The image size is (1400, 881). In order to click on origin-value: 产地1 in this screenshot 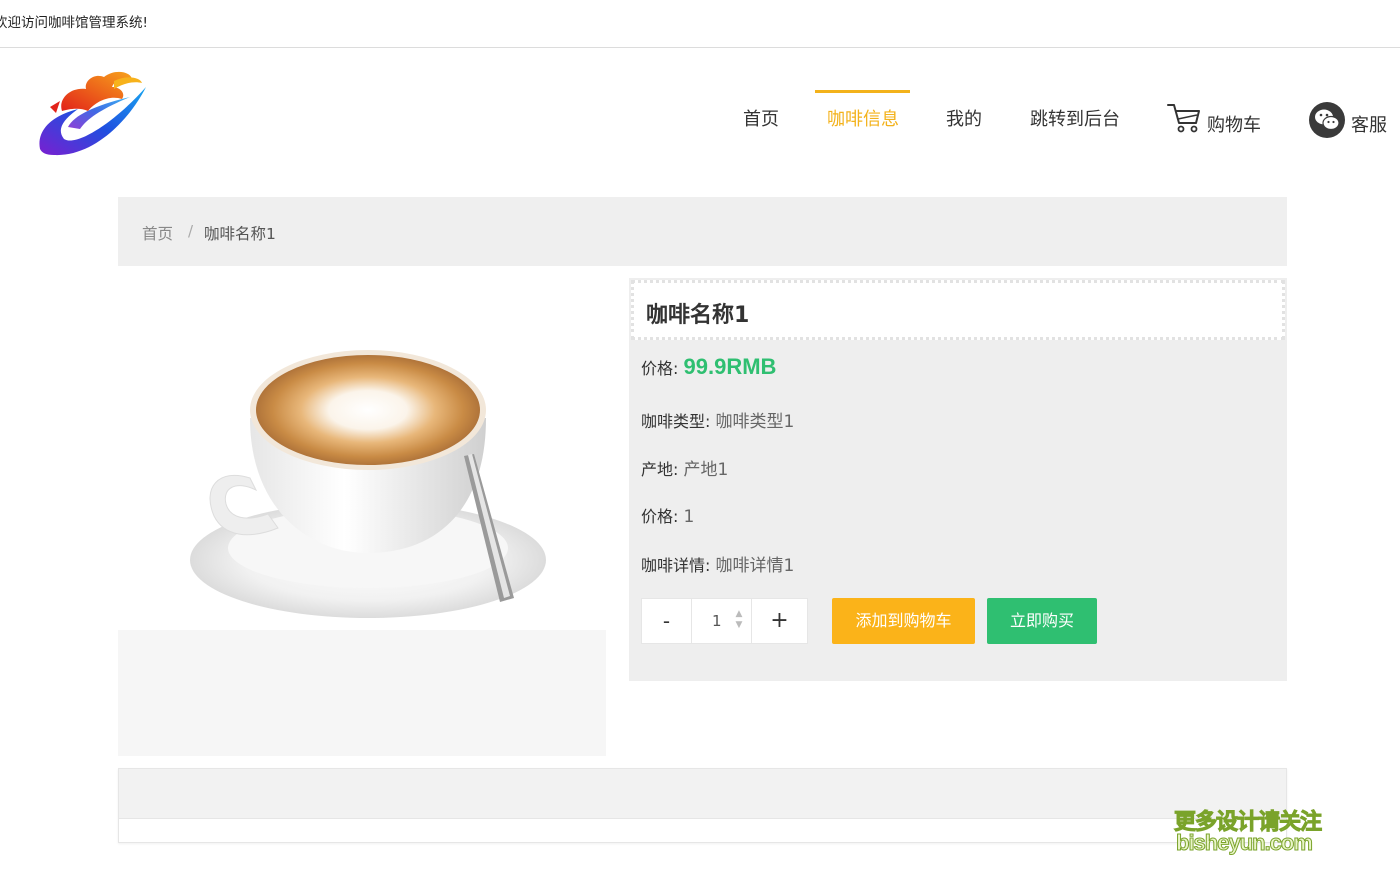, I will do `click(706, 470)`.